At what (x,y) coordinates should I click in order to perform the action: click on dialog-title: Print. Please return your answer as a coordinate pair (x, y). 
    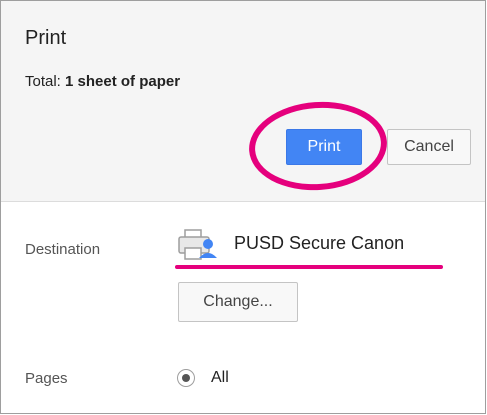
    Looking at the image, I should click on (46, 38).